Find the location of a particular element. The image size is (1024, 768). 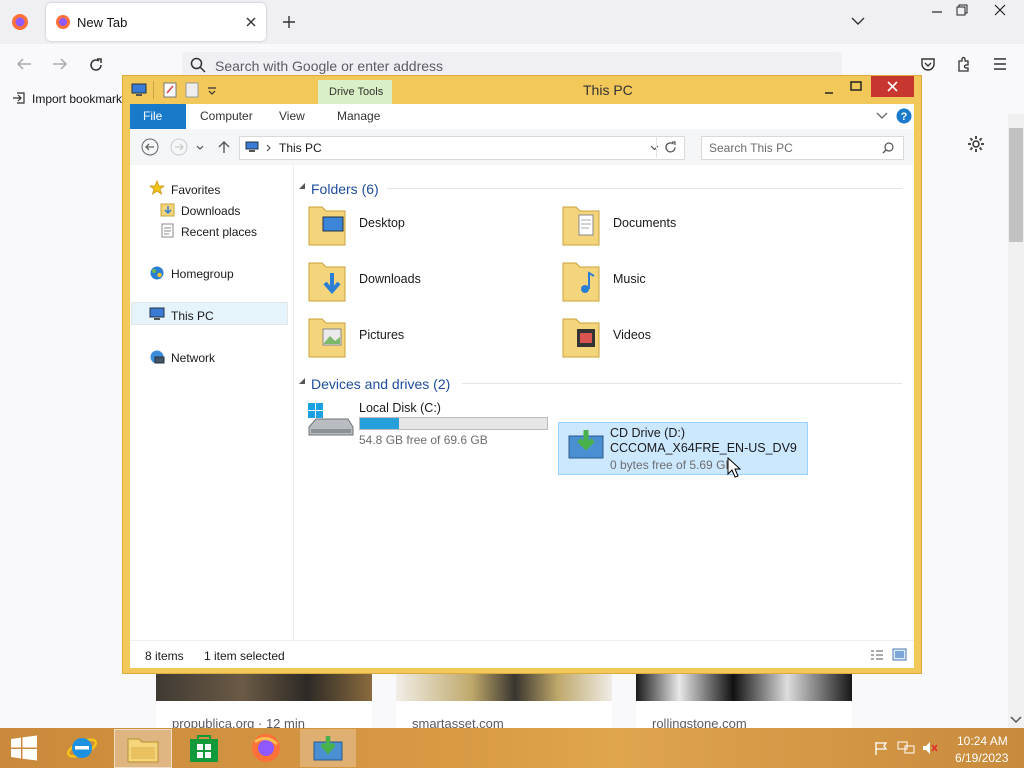

tiles-view-icon is located at coordinates (899, 654).